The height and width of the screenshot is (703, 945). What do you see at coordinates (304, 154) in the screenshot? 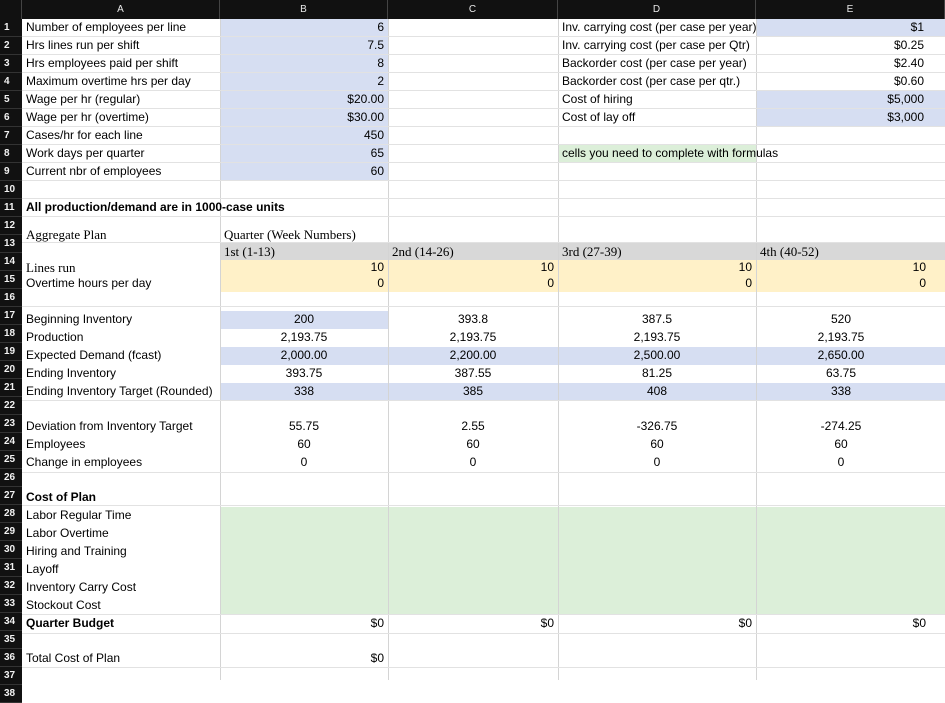
I see `param-value: 65` at bounding box center [304, 154].